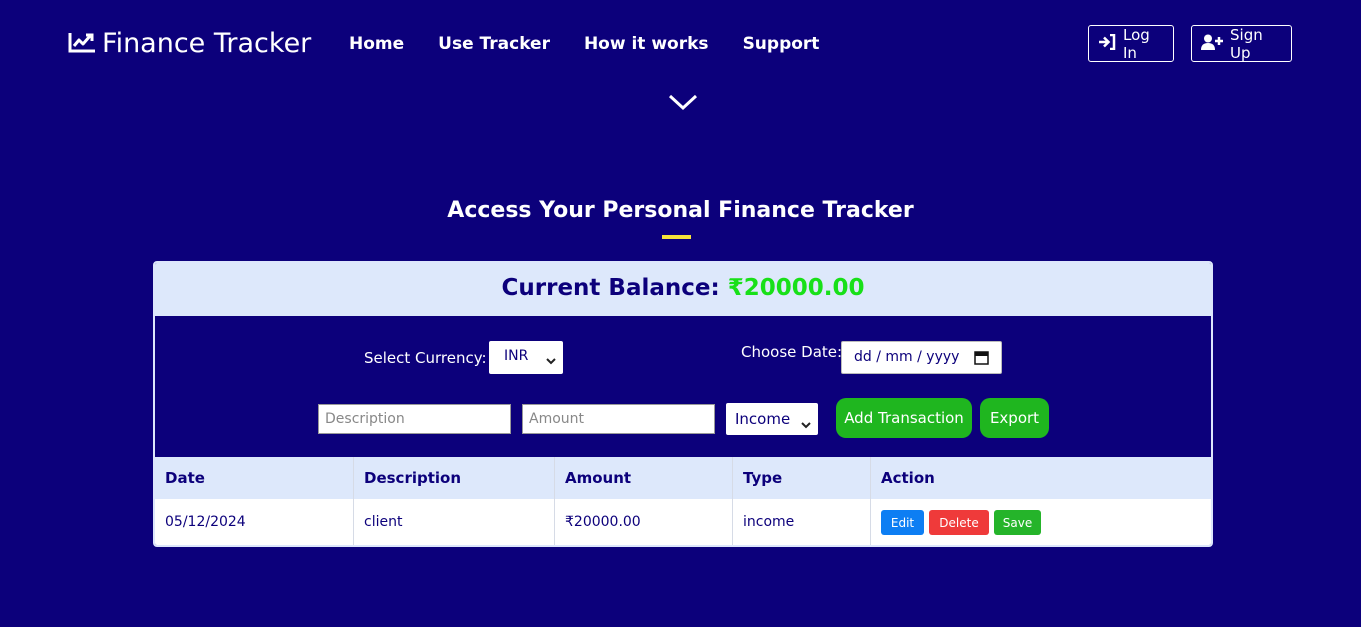 The height and width of the screenshot is (627, 1361). What do you see at coordinates (676, 237) in the screenshot?
I see `title-underline` at bounding box center [676, 237].